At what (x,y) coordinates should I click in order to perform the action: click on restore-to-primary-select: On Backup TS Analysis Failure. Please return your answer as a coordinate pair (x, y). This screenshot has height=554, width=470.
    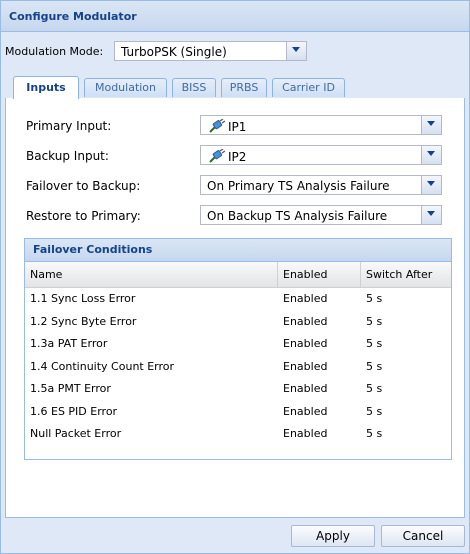
    Looking at the image, I should click on (321, 215).